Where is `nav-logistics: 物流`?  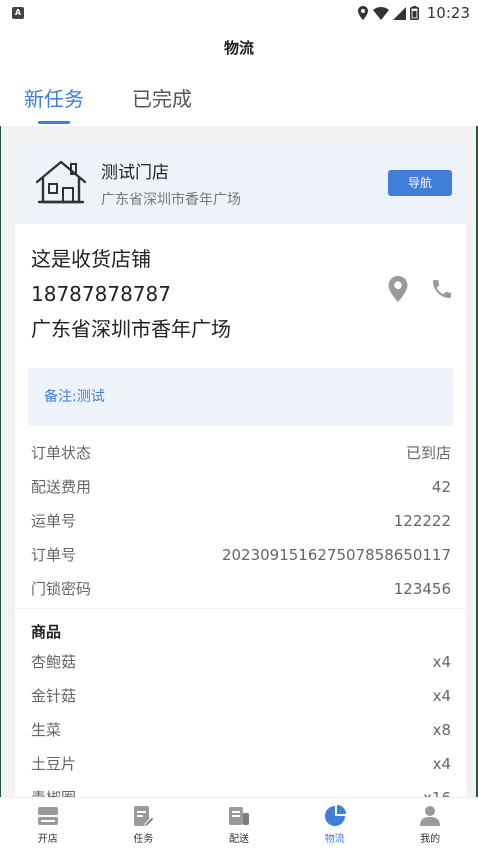
nav-logistics: 物流 is located at coordinates (335, 824).